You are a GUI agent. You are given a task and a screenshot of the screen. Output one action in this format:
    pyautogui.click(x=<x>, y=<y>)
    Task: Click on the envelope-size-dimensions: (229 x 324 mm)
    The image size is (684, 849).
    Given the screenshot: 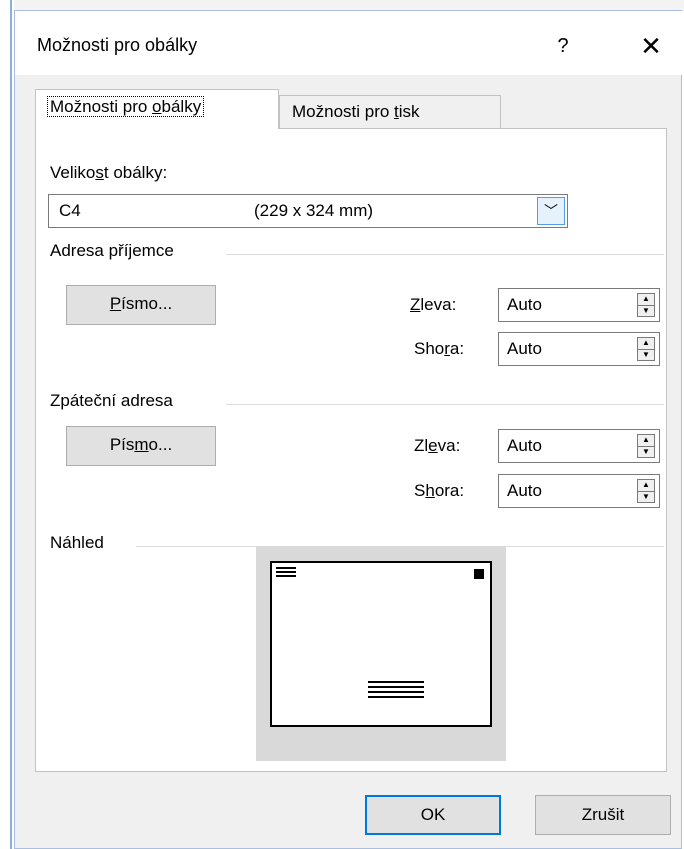 What is the action you would take?
    pyautogui.click(x=314, y=210)
    